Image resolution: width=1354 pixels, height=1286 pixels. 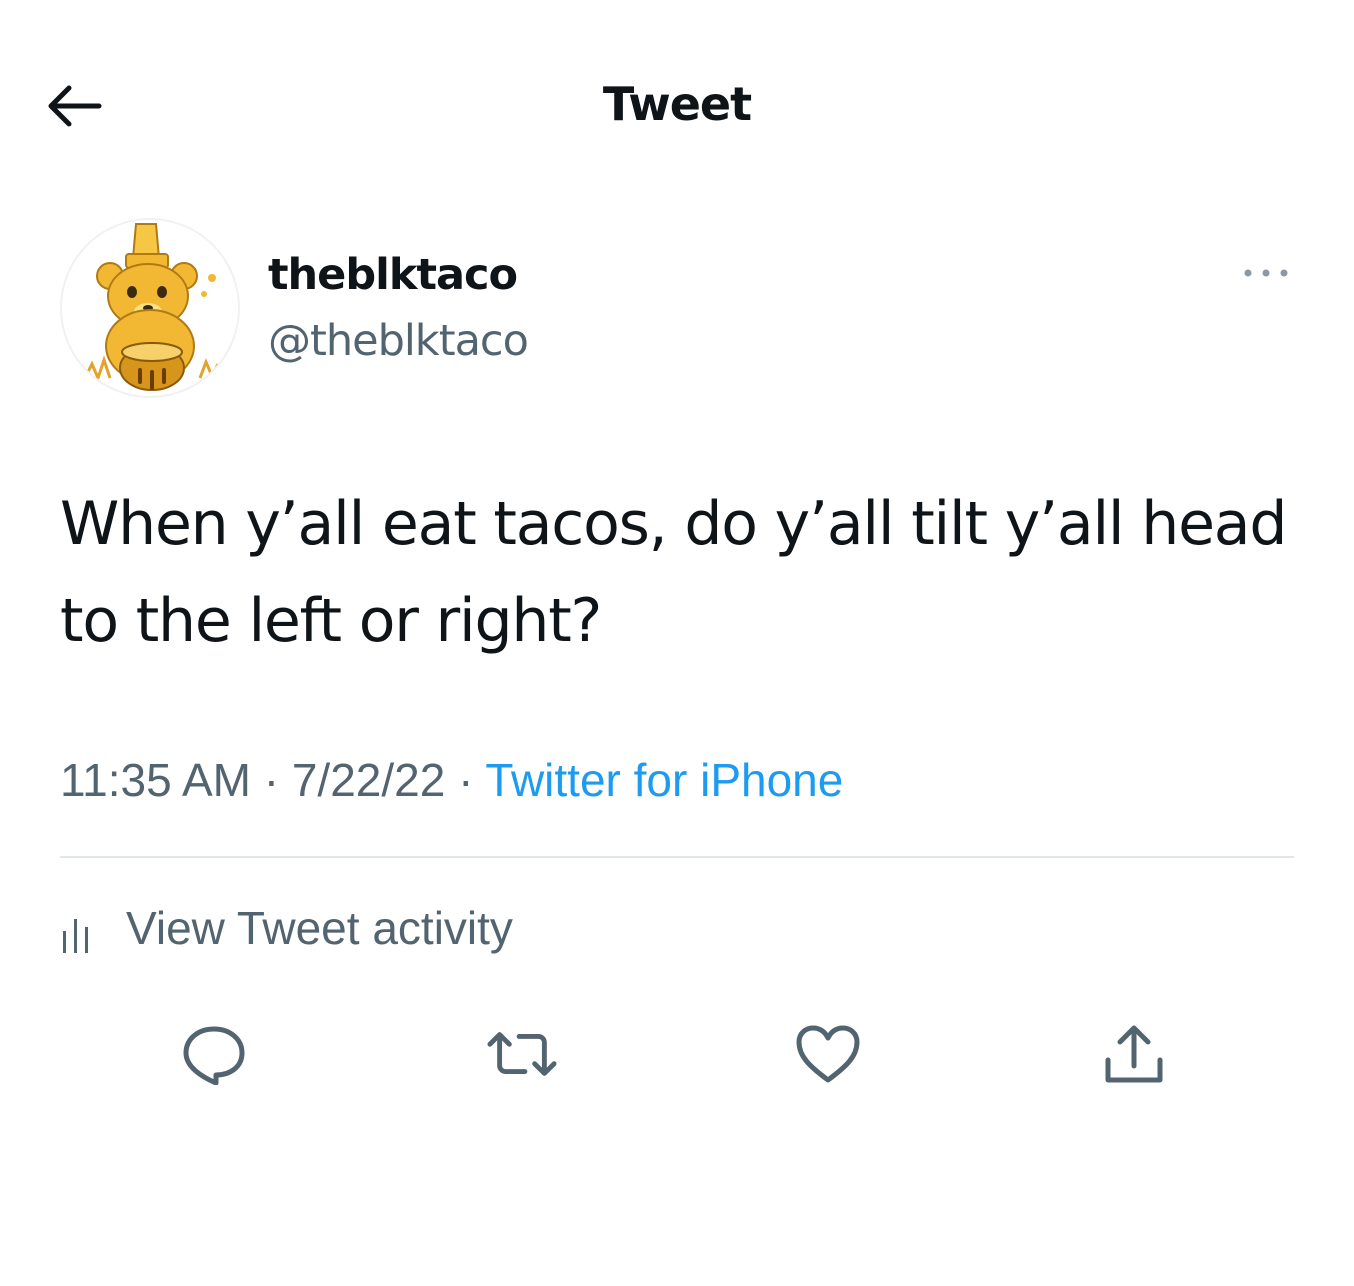 What do you see at coordinates (677, 857) in the screenshot?
I see `divider` at bounding box center [677, 857].